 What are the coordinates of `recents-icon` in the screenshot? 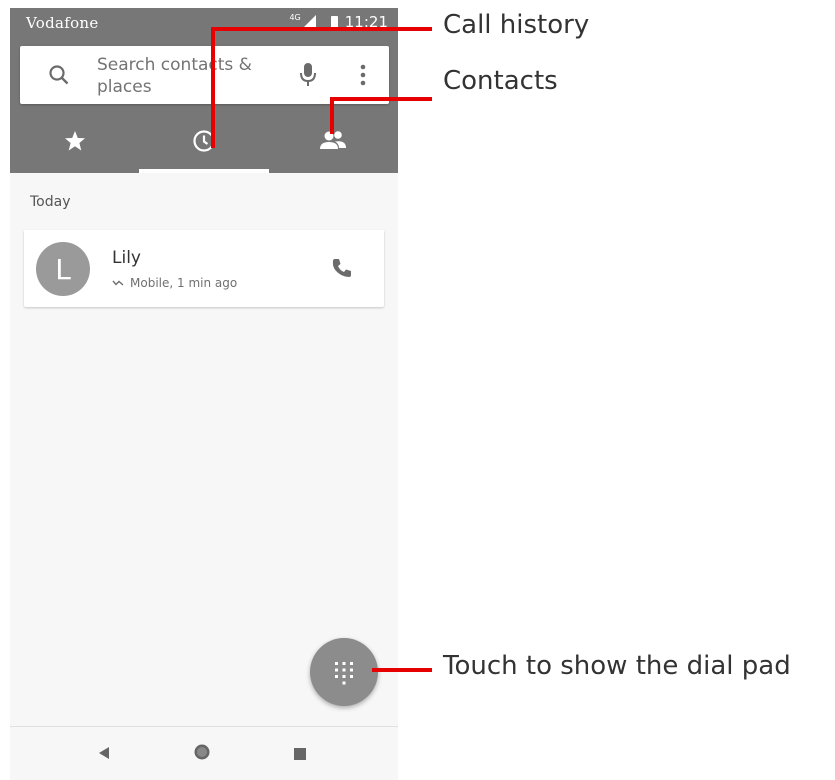 It's located at (300, 754).